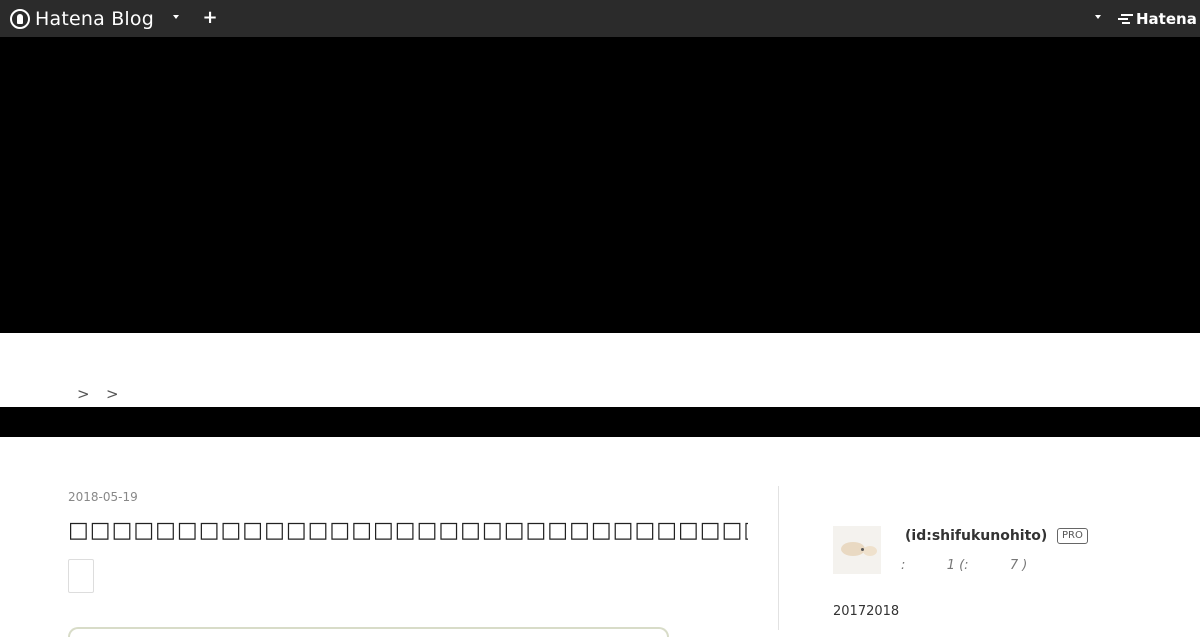  What do you see at coordinates (857, 550) in the screenshot?
I see `avatar` at bounding box center [857, 550].